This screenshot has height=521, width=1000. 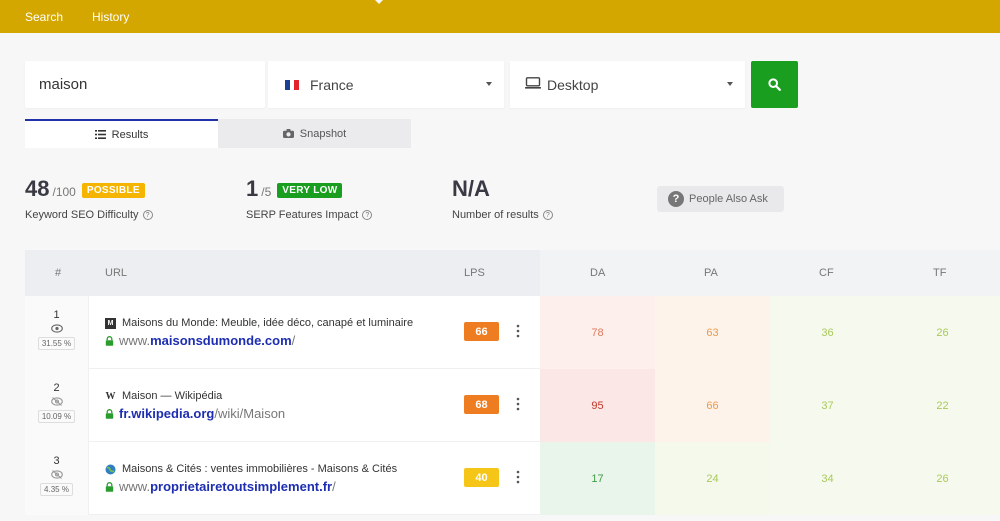 What do you see at coordinates (502, 198) in the screenshot?
I see `number-of-results-metric: N/A Number of results ?` at bounding box center [502, 198].